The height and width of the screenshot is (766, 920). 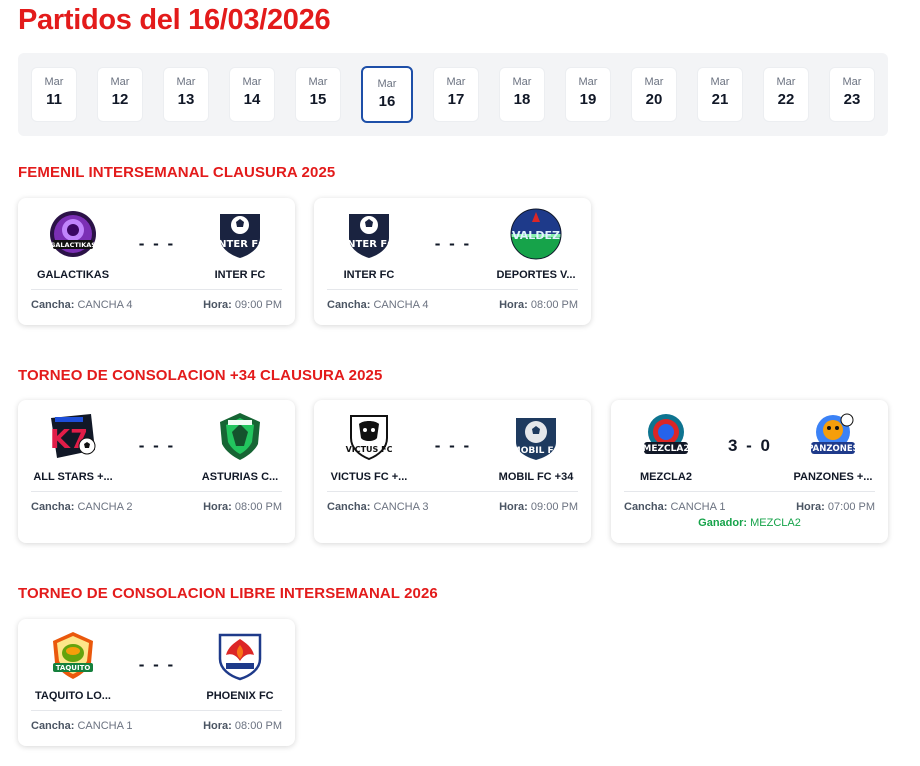 What do you see at coordinates (73, 245) in the screenshot?
I see `svg-text: GALACTIKAS` at bounding box center [73, 245].